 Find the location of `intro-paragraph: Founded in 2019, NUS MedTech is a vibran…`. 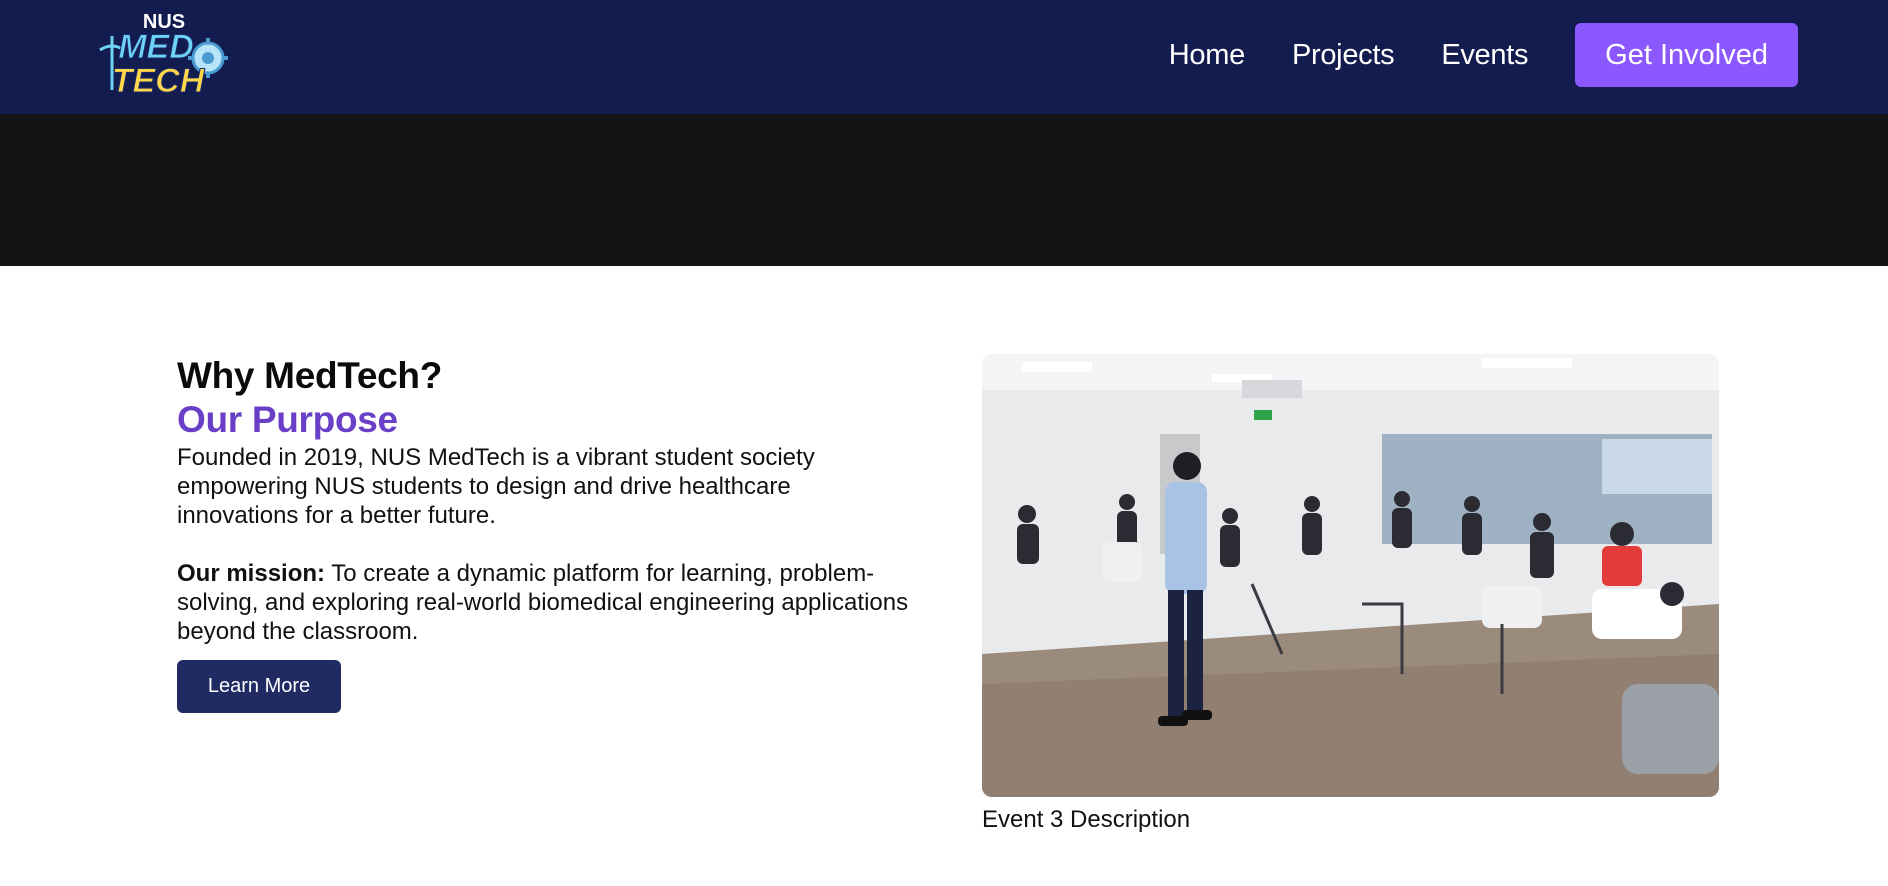

intro-paragraph: Founded in 2019, NUS MedTech is a vibran… is located at coordinates (496, 486).